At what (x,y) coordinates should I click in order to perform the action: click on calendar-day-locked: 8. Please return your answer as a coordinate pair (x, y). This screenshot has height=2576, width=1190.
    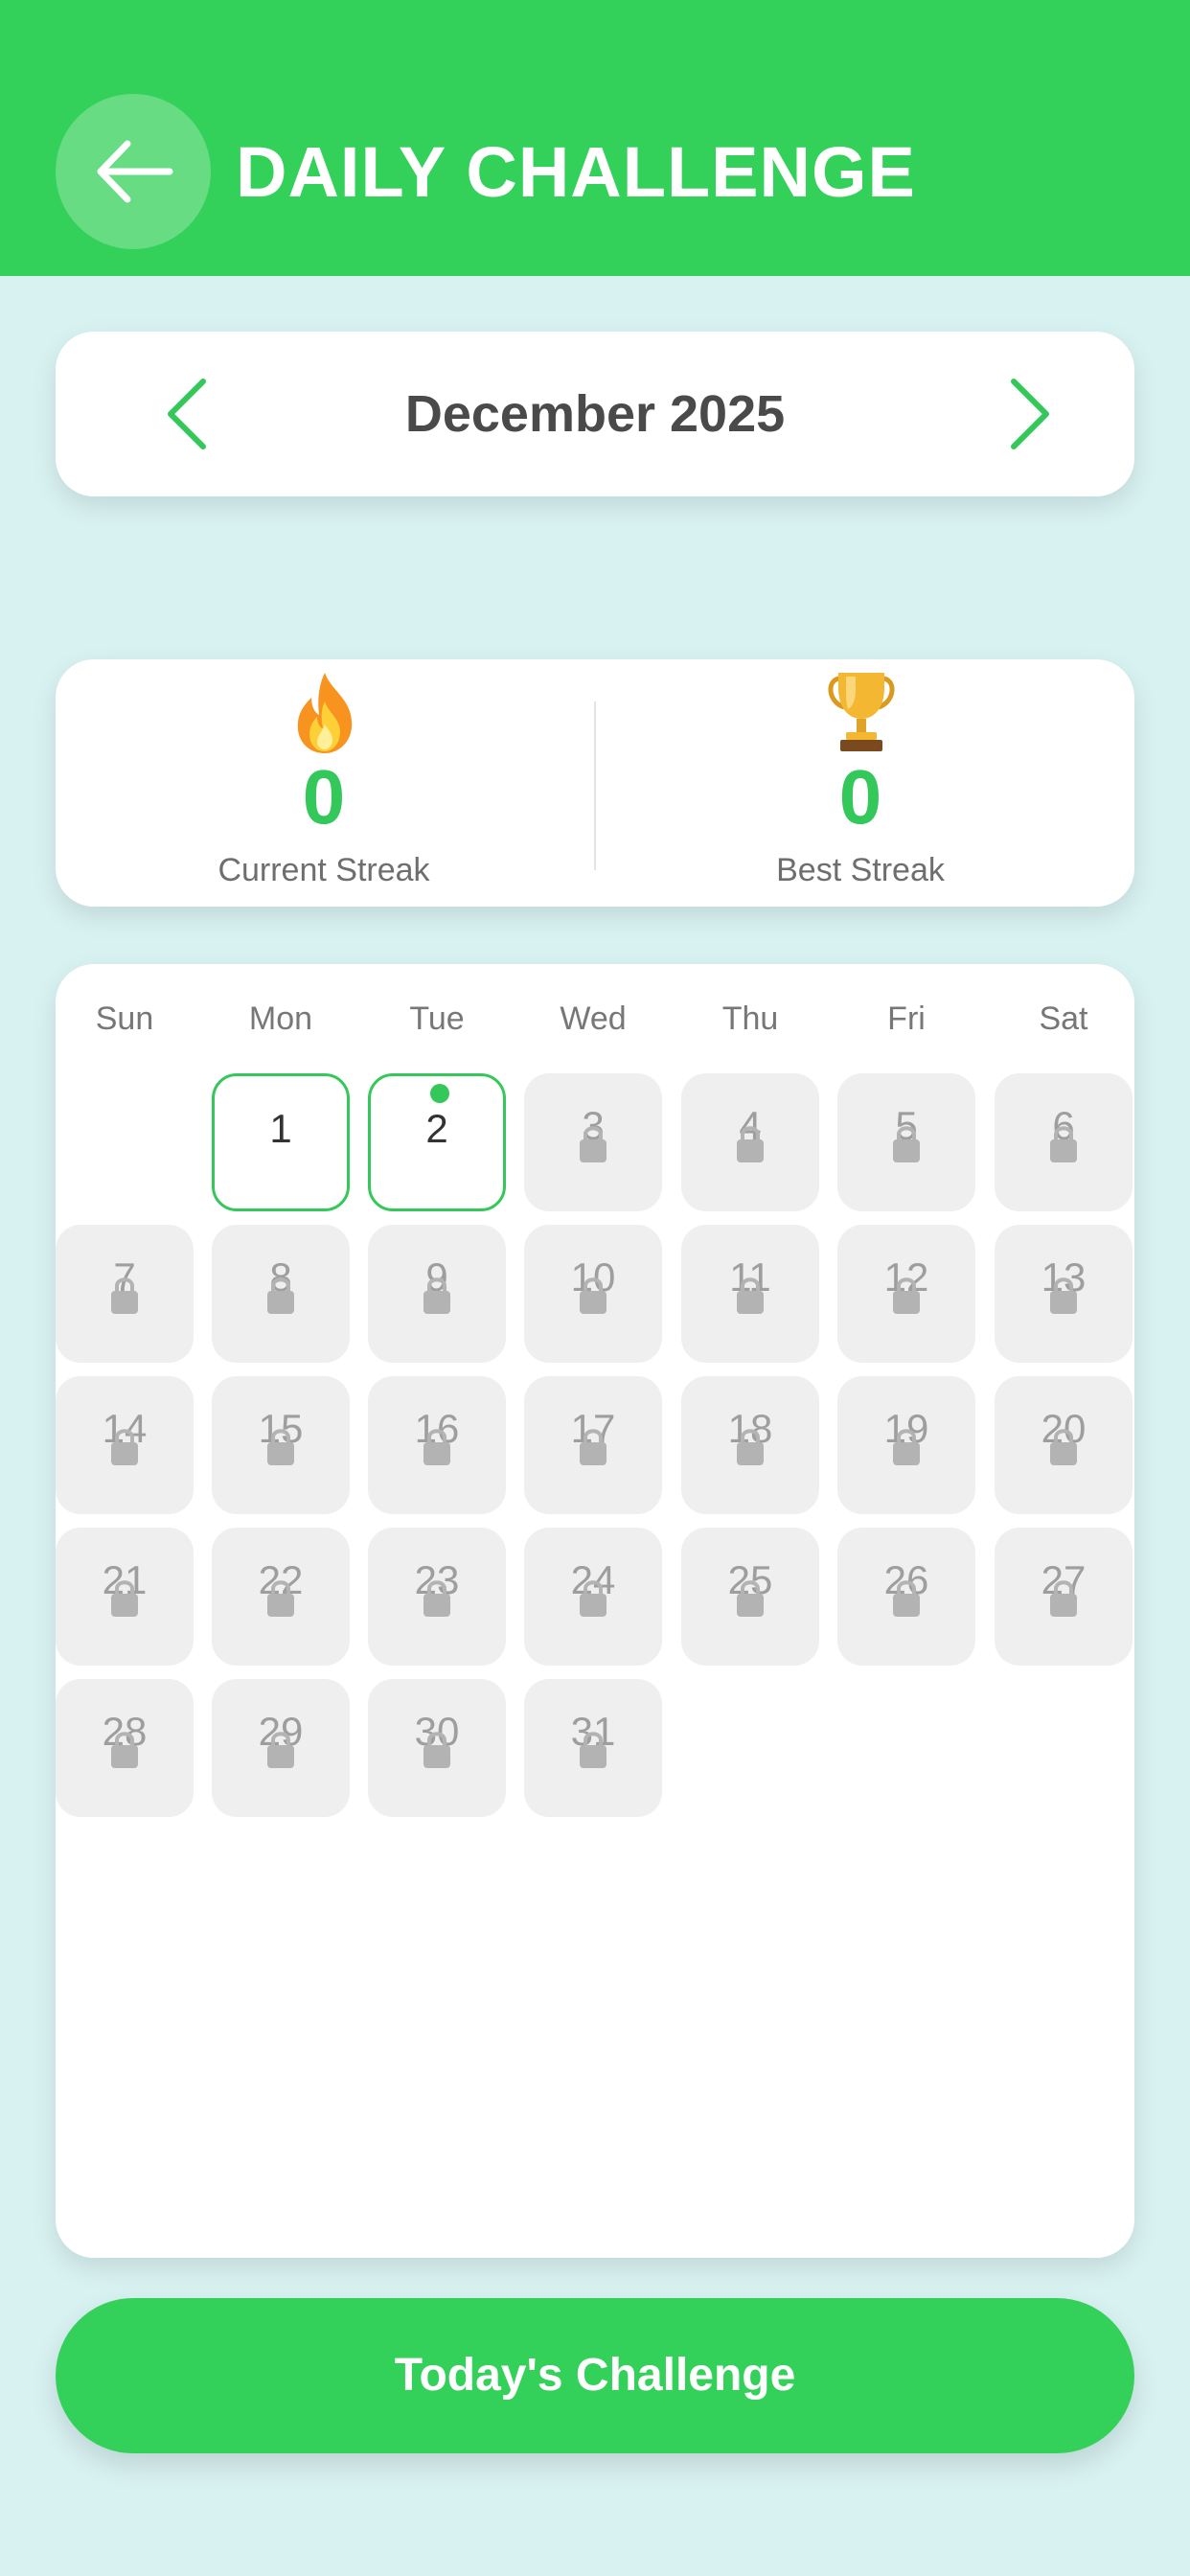
    Looking at the image, I should click on (281, 1294).